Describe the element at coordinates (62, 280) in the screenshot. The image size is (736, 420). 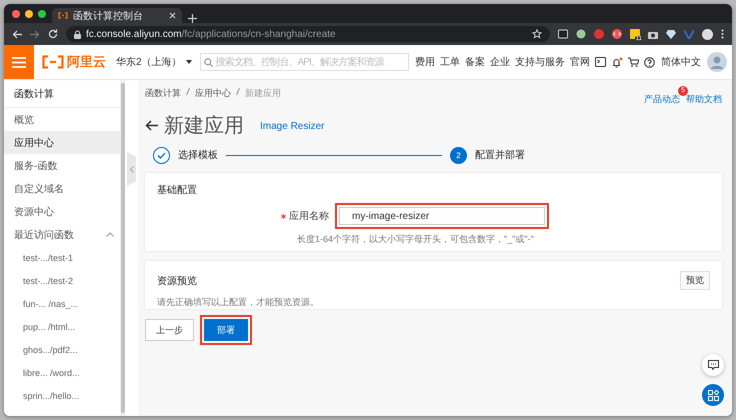
I see `recent-function-item: test-.../test-2` at that location.